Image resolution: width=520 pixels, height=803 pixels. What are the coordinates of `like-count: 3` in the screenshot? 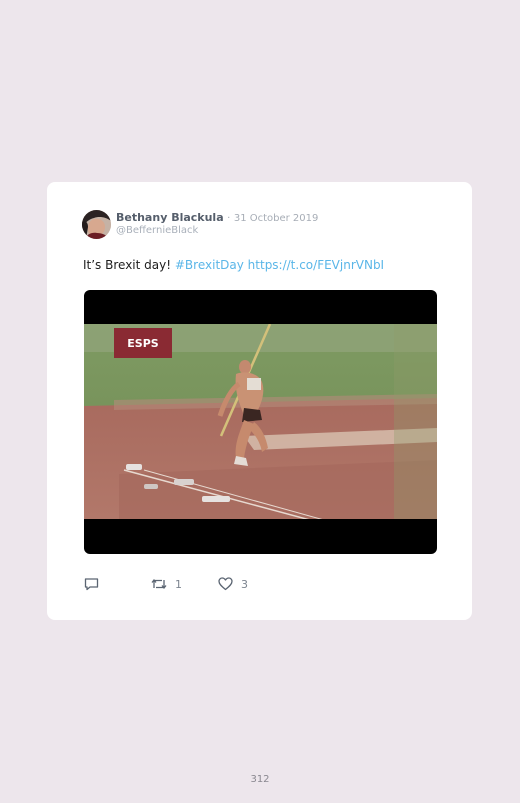 It's located at (244, 584).